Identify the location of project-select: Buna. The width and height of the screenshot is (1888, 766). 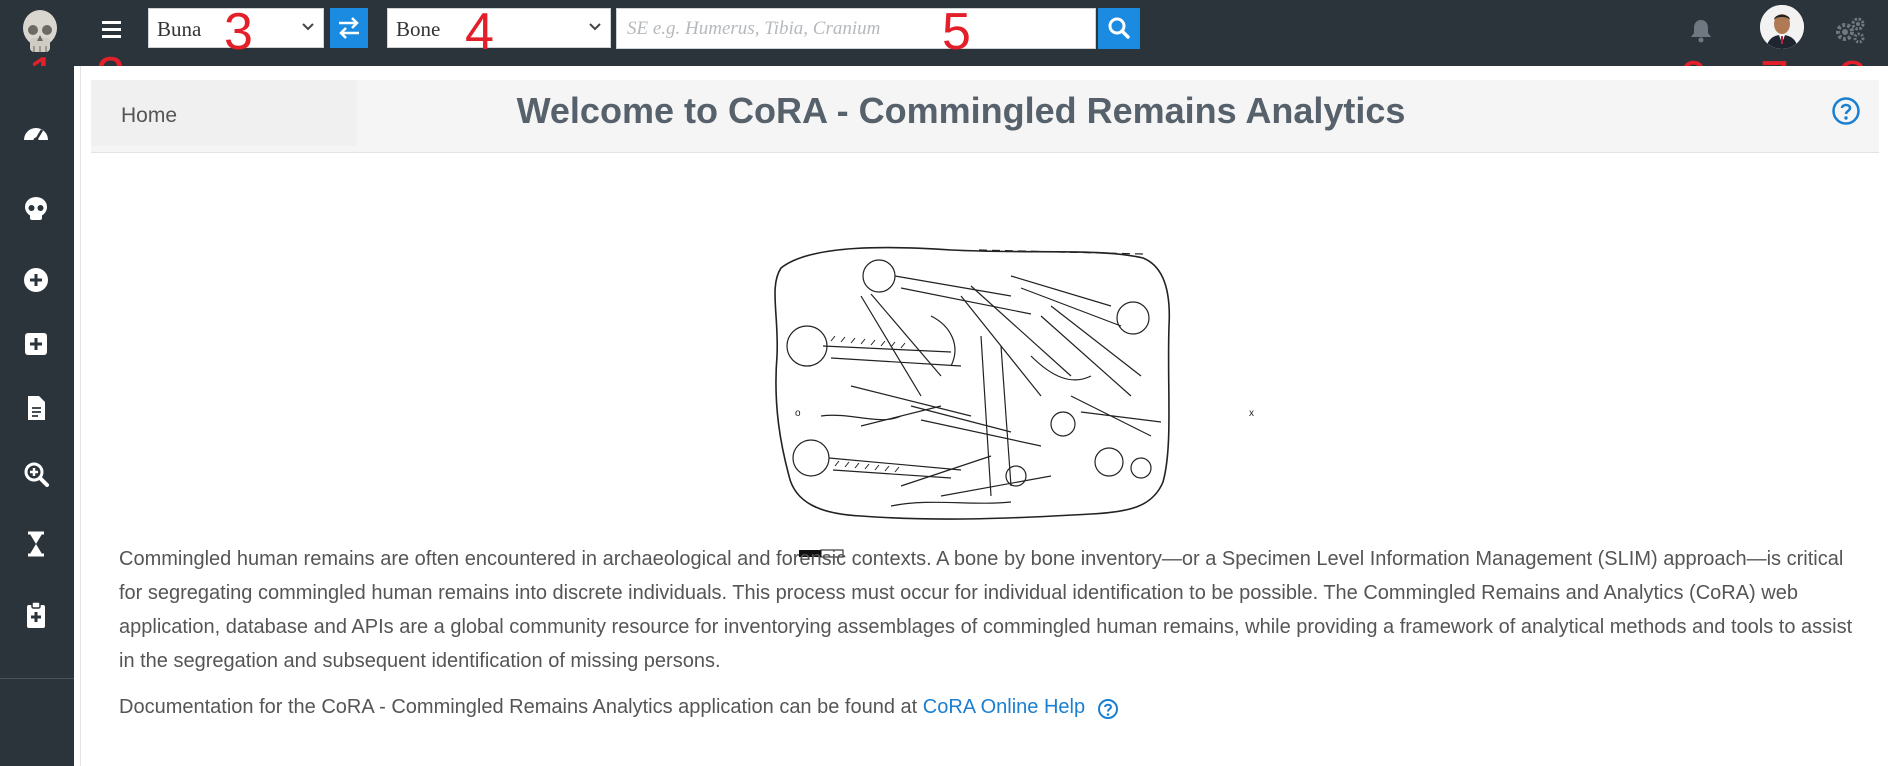
(236, 28).